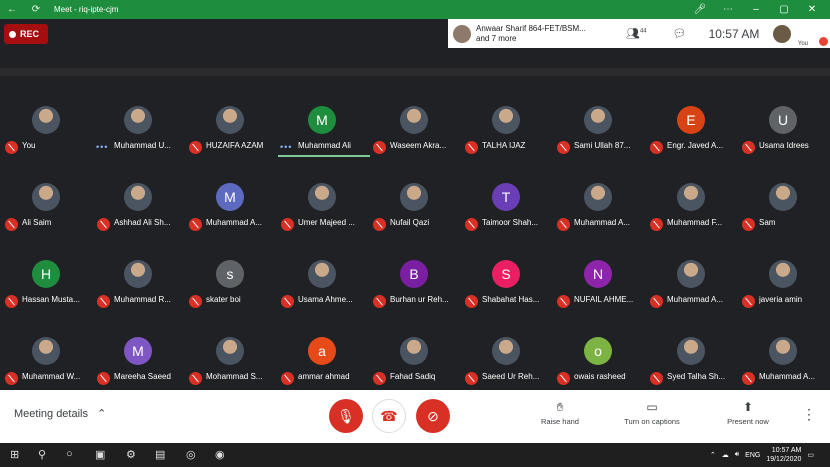 This screenshot has height=467, width=830. What do you see at coordinates (560, 413) in the screenshot?
I see `raise-hand-button: ✋︎ Raise hand` at bounding box center [560, 413].